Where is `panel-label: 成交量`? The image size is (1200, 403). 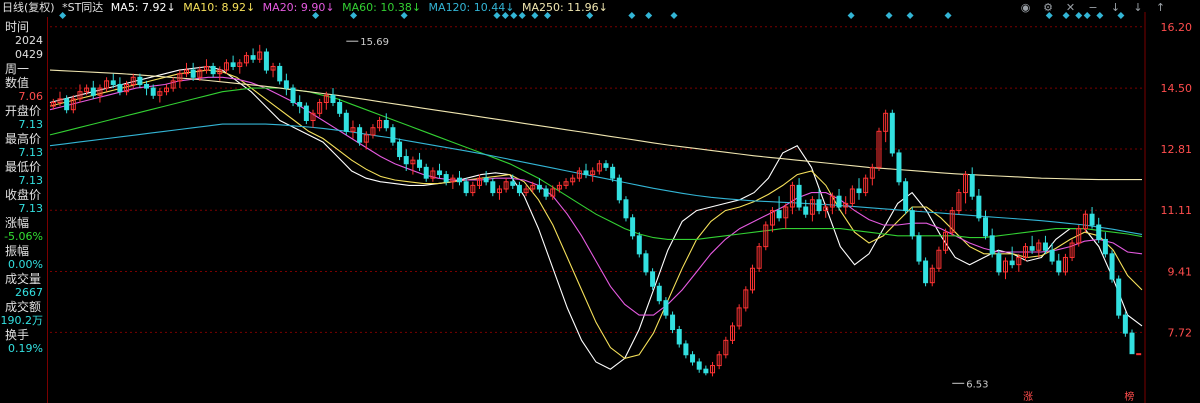 panel-label: 成交量 is located at coordinates (23, 279).